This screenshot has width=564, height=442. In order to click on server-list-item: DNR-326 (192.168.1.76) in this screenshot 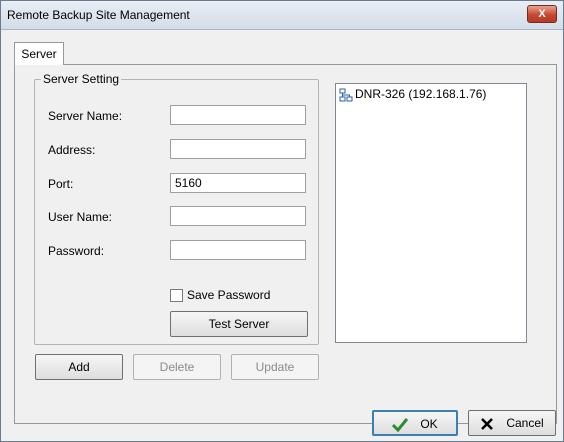, I will do `click(412, 94)`.